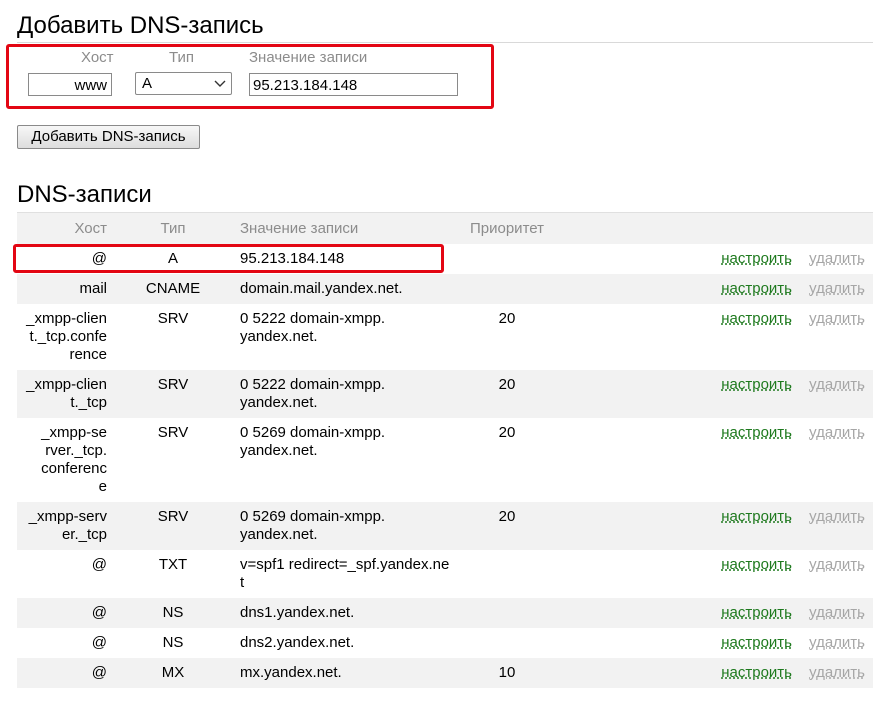 Image resolution: width=884 pixels, height=706 pixels. What do you see at coordinates (67, 525) in the screenshot?
I see `row-host: _xmpp-server._tcp` at bounding box center [67, 525].